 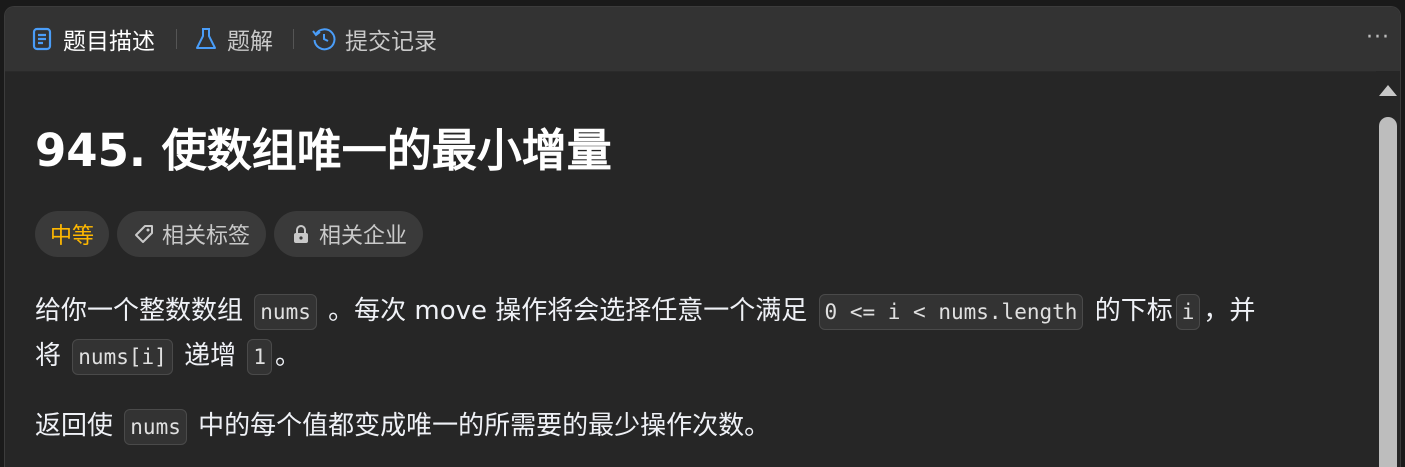 I want to click on inline-code: 1, so click(x=259, y=356).